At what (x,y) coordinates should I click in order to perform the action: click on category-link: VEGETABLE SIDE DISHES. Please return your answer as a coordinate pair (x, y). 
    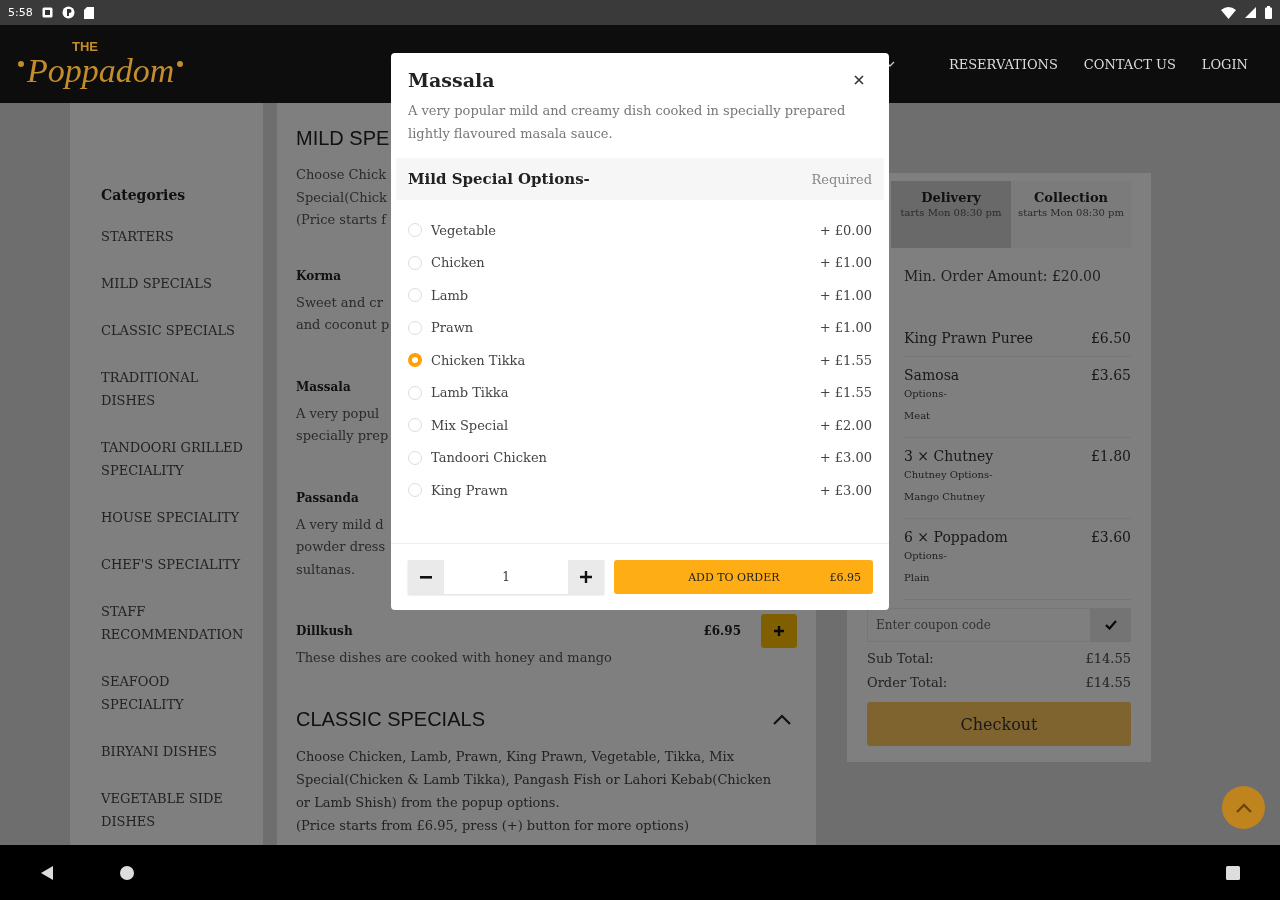
    Looking at the image, I should click on (176, 810).